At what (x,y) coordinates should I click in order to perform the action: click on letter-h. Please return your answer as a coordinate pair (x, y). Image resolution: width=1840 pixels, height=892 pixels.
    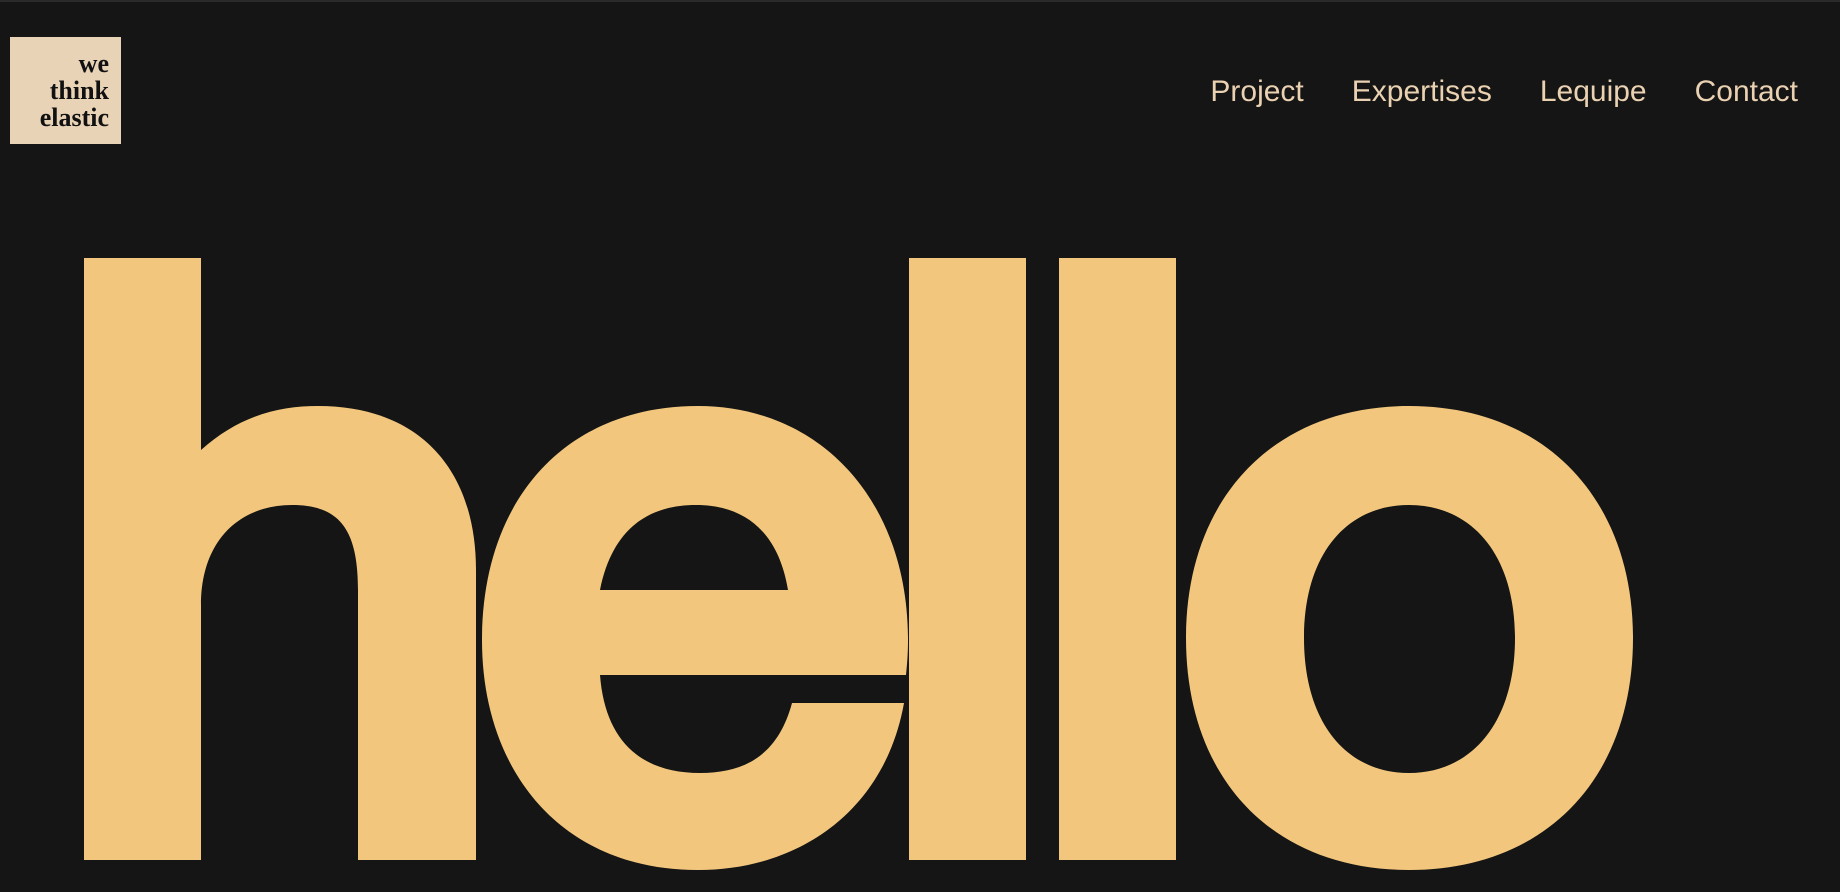
    Looking at the image, I should click on (280, 559).